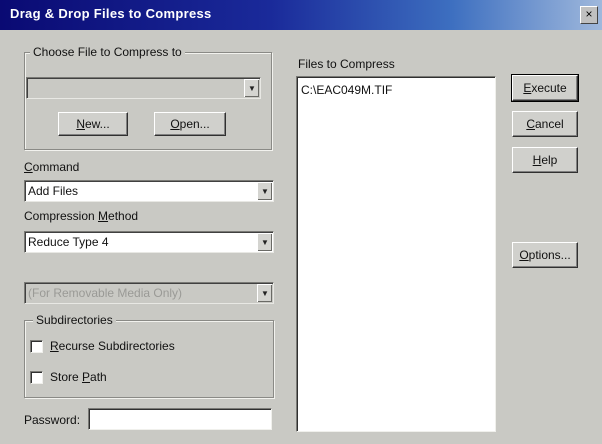  What do you see at coordinates (68, 242) in the screenshot?
I see `compression-method-value: Reduce Type 4` at bounding box center [68, 242].